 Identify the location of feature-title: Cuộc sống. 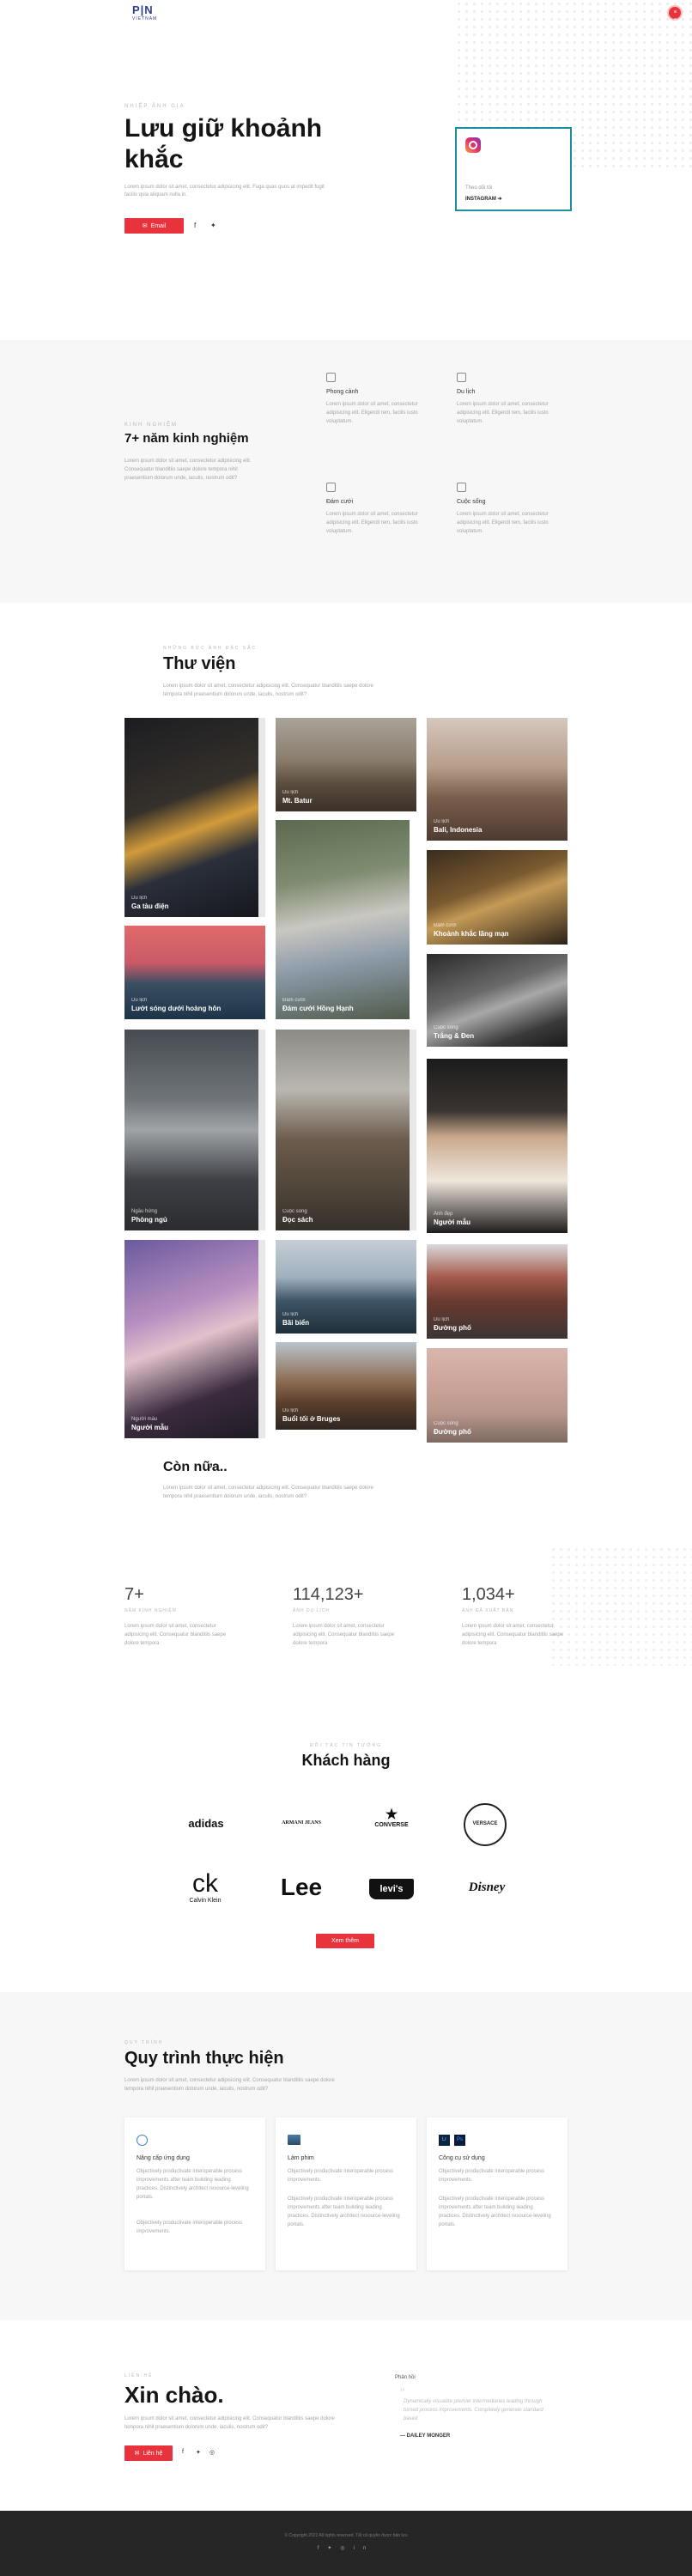
(471, 502).